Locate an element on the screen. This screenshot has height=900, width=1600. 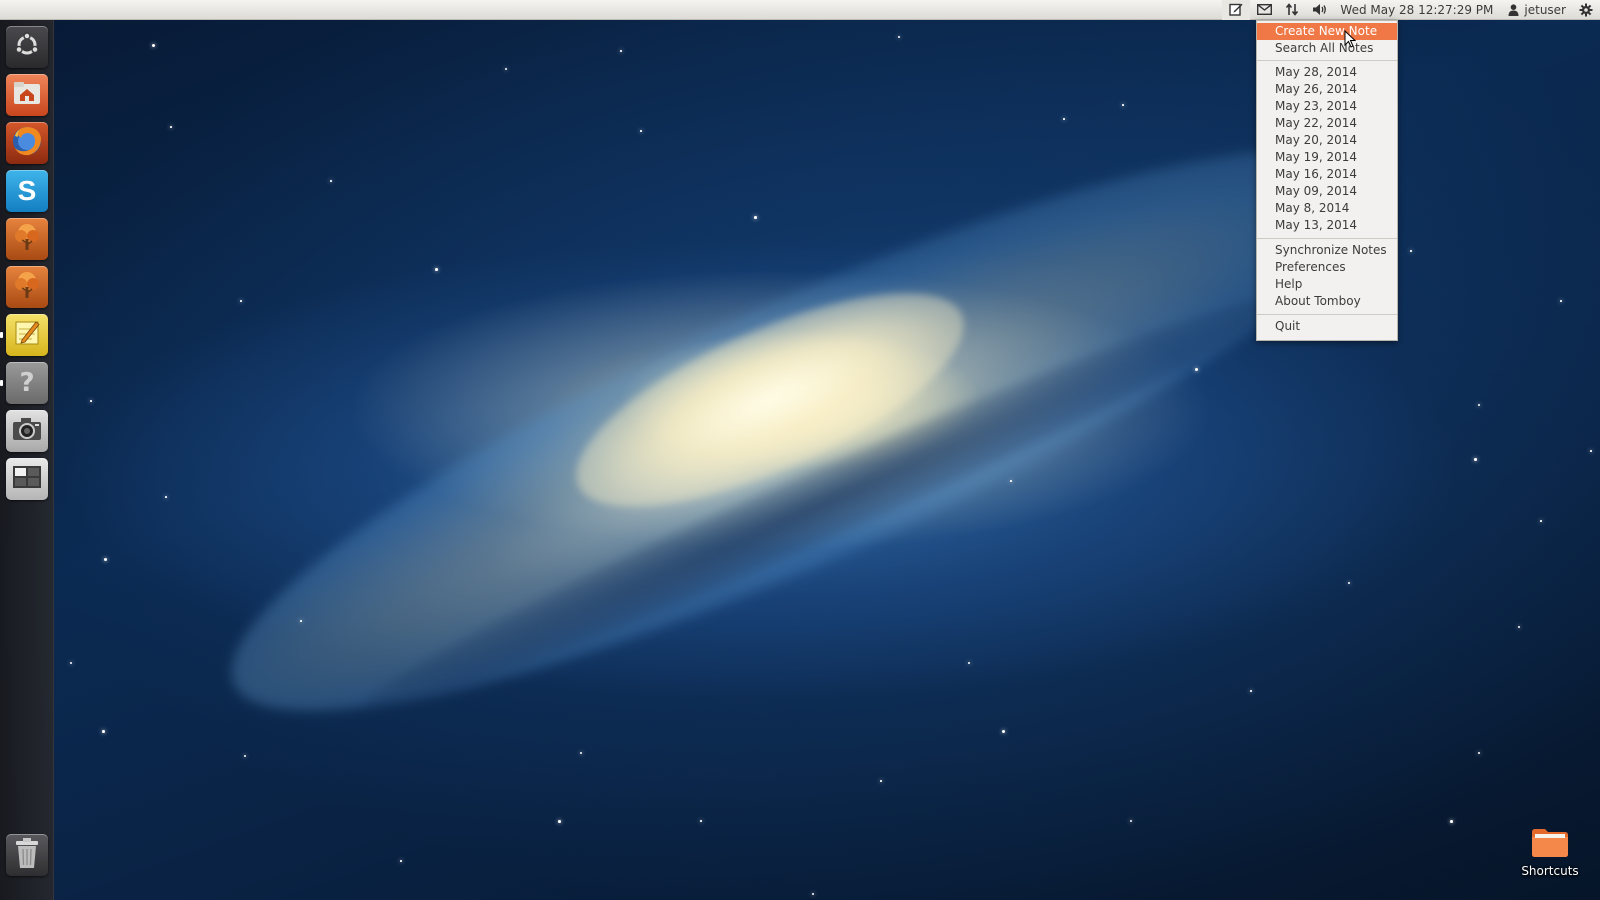
gear-icon is located at coordinates (1586, 10).